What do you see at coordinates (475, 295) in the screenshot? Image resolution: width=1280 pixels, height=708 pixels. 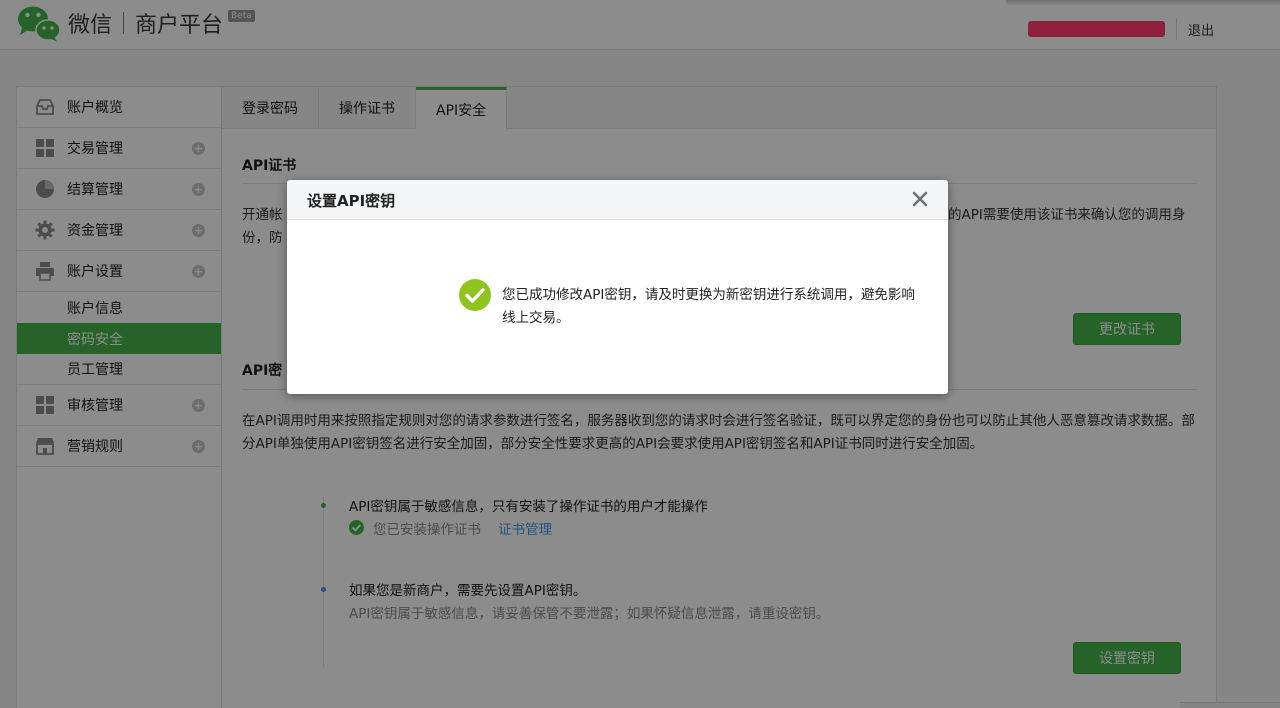 I see `success-check-icon` at bounding box center [475, 295].